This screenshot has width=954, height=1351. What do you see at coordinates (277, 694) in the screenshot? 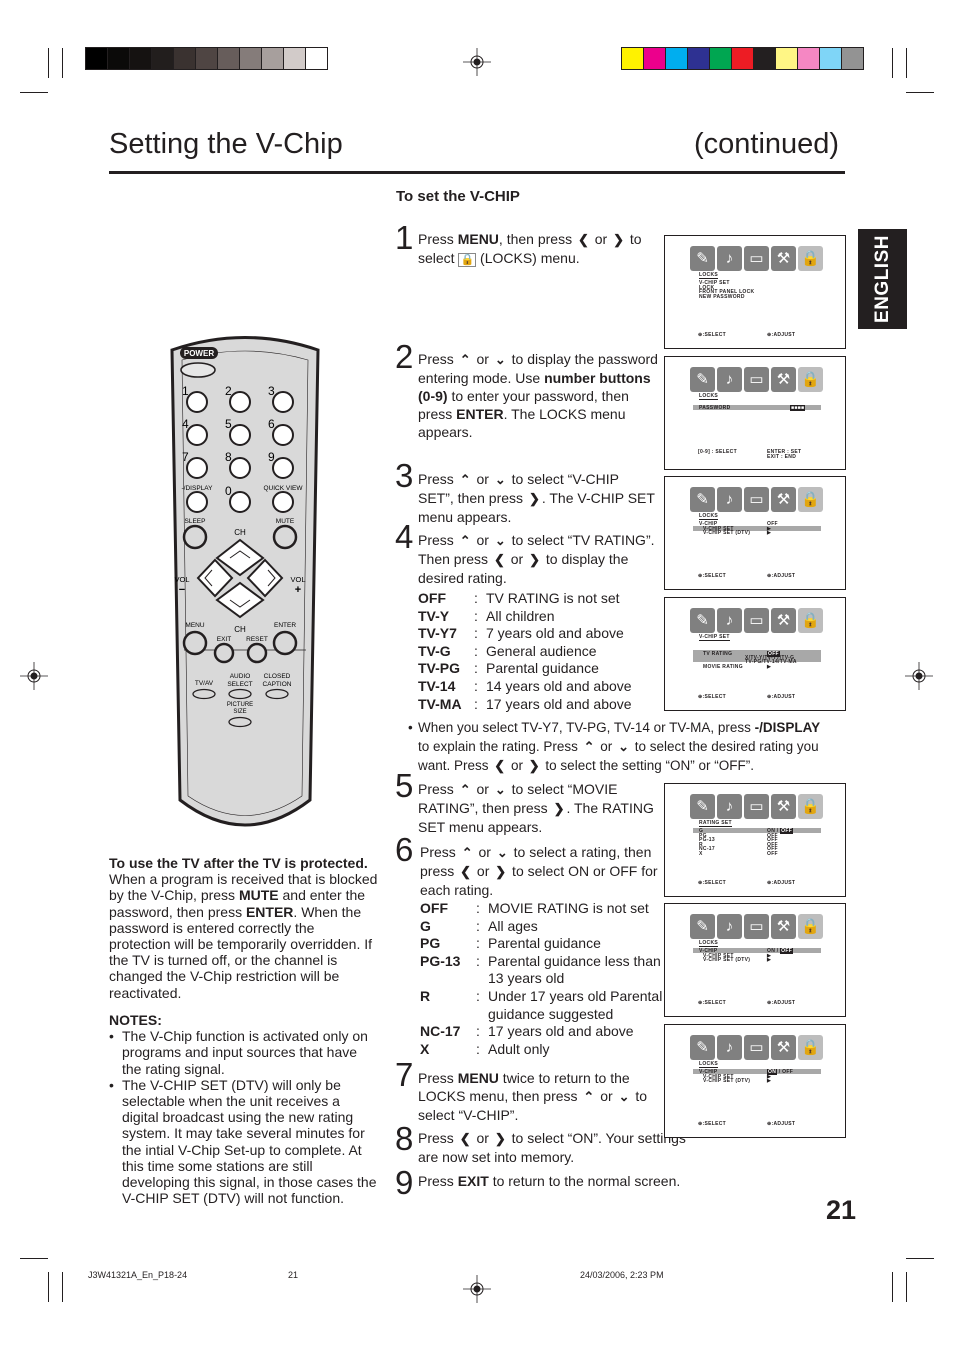
I see `closed-caption-button` at bounding box center [277, 694].